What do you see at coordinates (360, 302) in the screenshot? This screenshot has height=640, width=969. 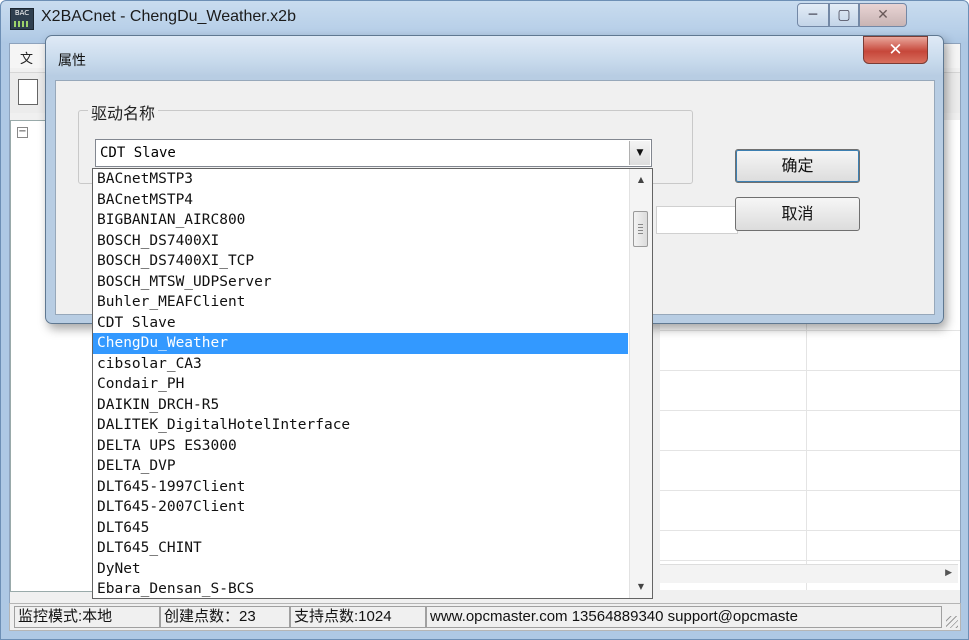 I see `dropdown-item: Buhler_MEAFClient` at bounding box center [360, 302].